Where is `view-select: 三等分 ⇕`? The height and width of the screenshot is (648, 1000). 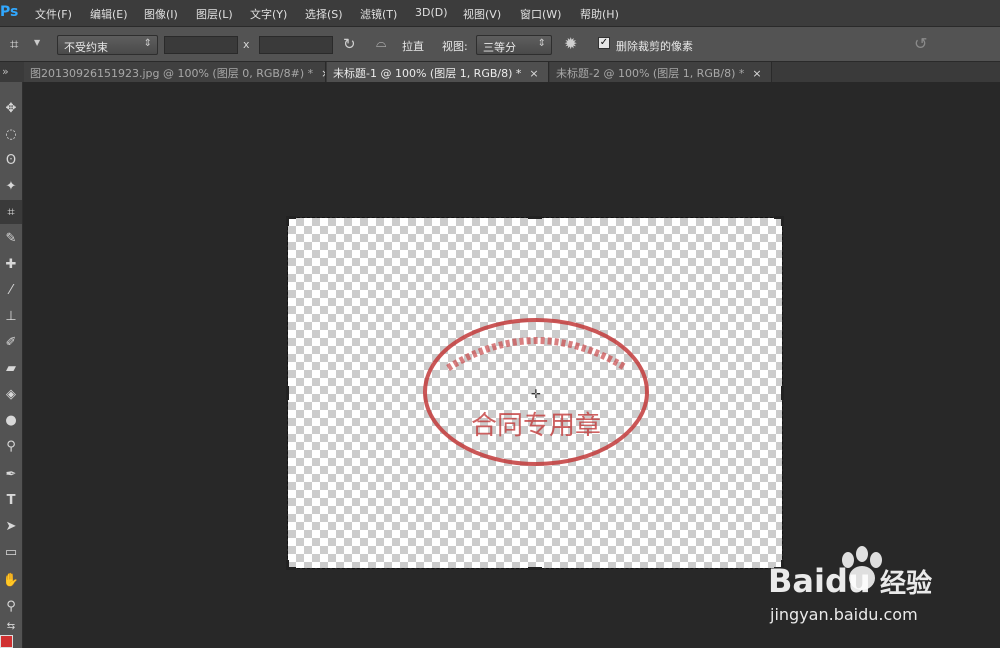 view-select: 三等分 ⇕ is located at coordinates (514, 45).